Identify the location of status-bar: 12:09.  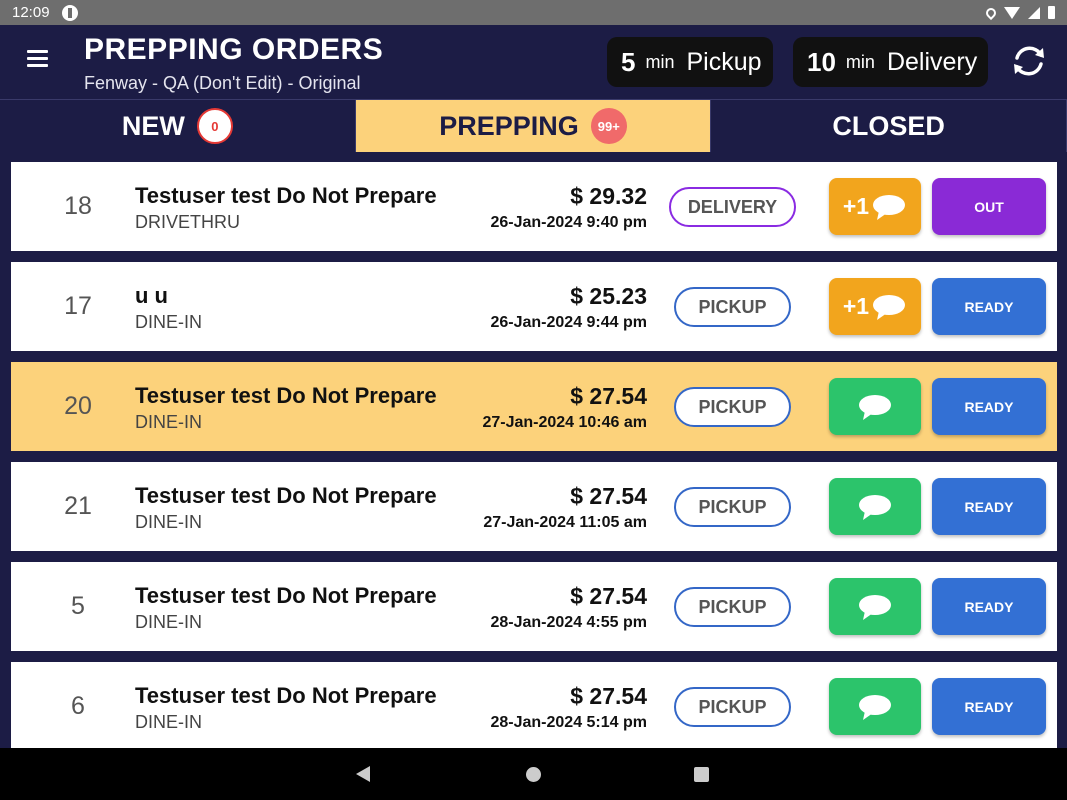
(533, 12).